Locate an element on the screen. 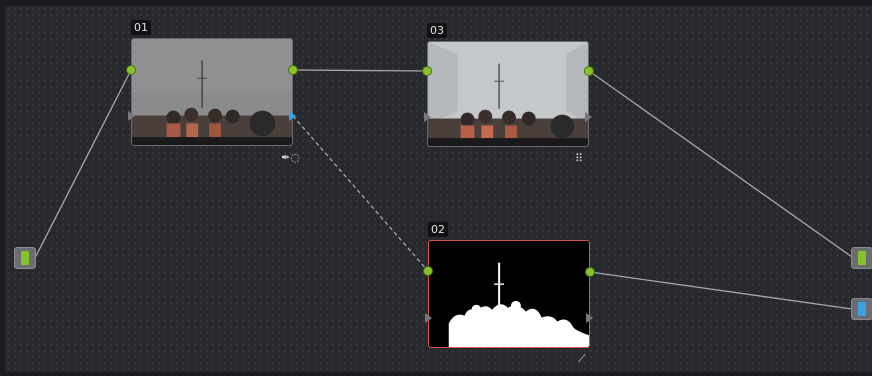  output-rgb-connector is located at coordinates (861, 258).